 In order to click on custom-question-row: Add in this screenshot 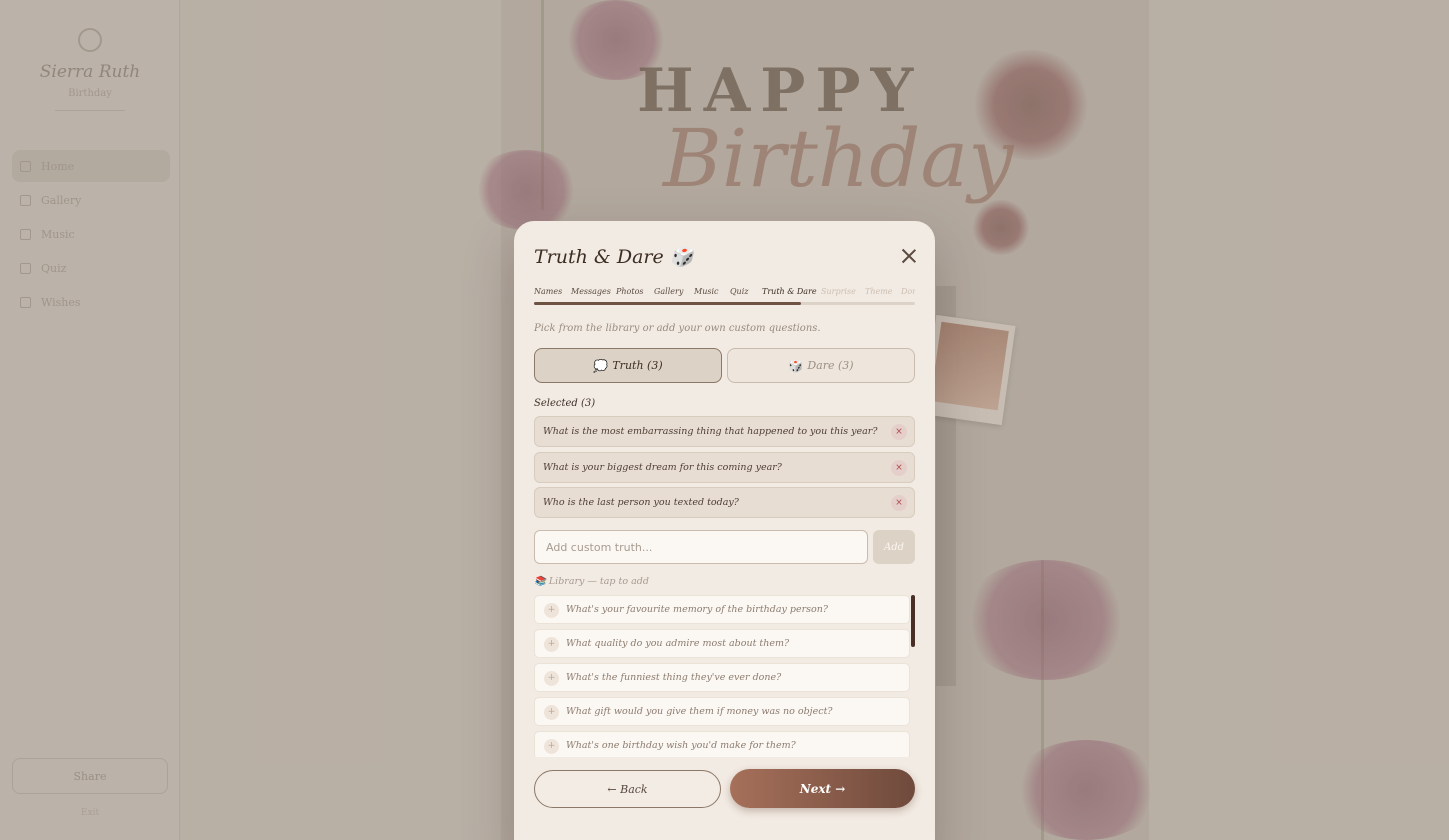, I will do `click(724, 547)`.